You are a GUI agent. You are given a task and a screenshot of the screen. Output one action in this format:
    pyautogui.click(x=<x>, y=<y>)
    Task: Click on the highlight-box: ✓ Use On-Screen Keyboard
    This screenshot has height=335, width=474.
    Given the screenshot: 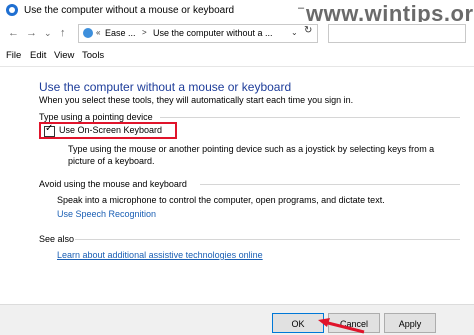 What is the action you would take?
    pyautogui.click(x=108, y=130)
    